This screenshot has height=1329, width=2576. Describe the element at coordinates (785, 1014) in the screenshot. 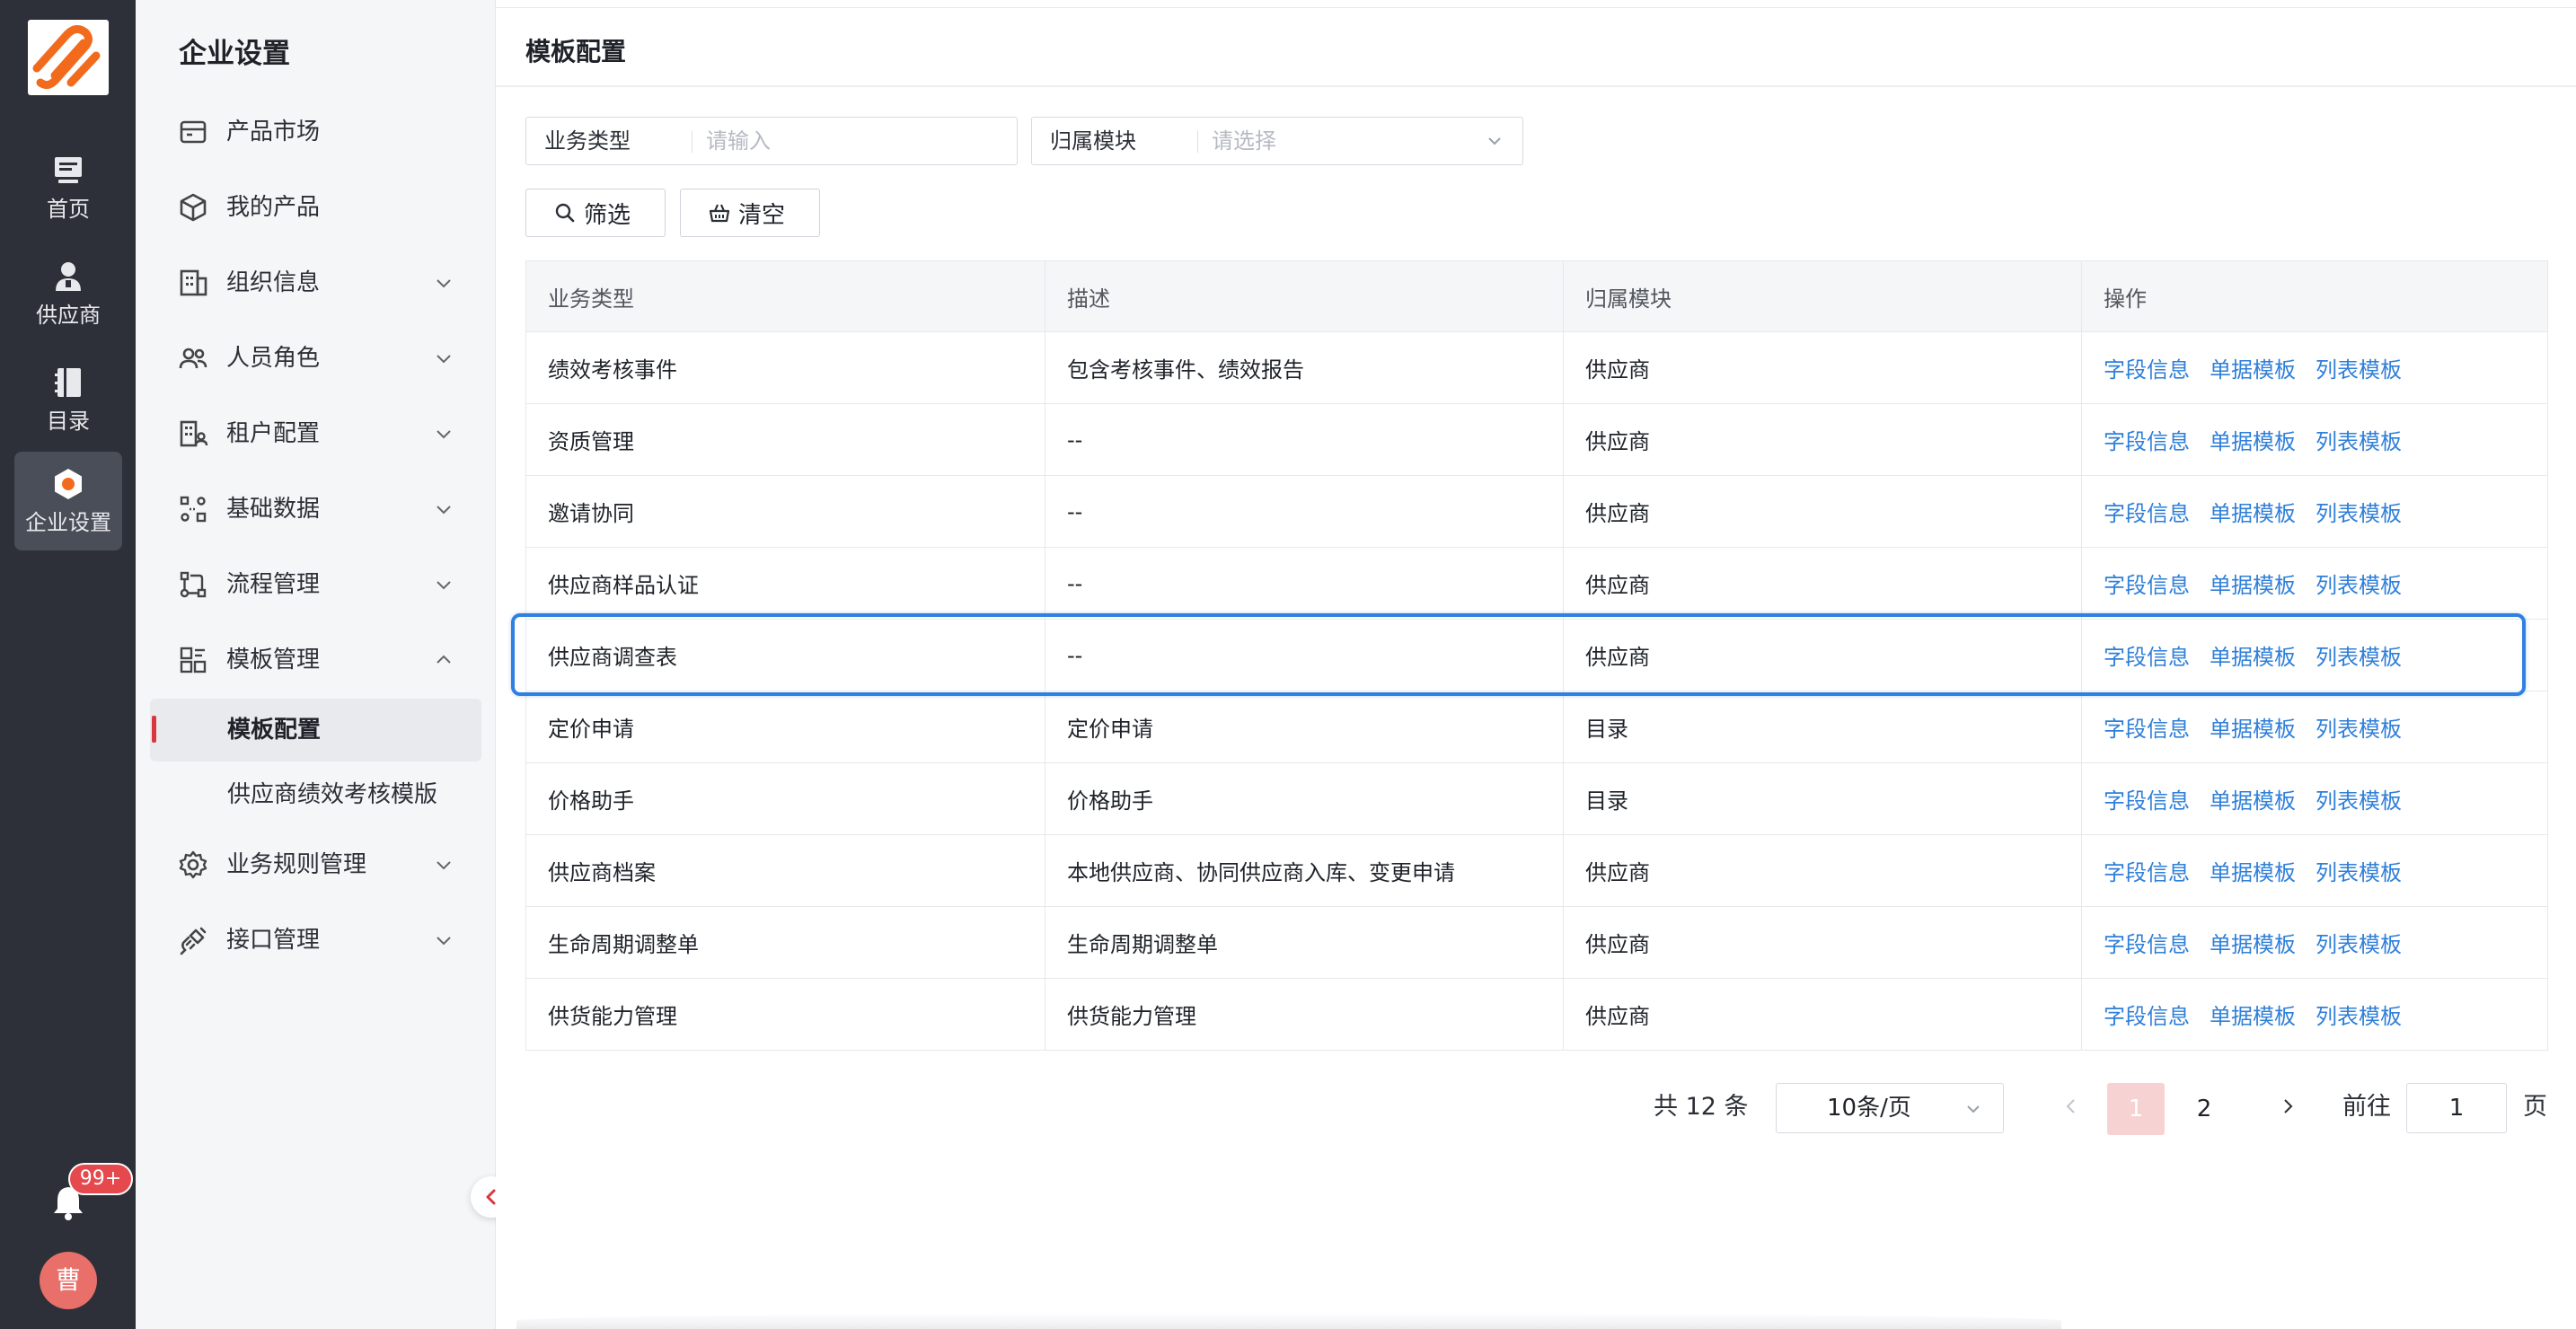

I see `cell-type: 供货能力管理` at that location.